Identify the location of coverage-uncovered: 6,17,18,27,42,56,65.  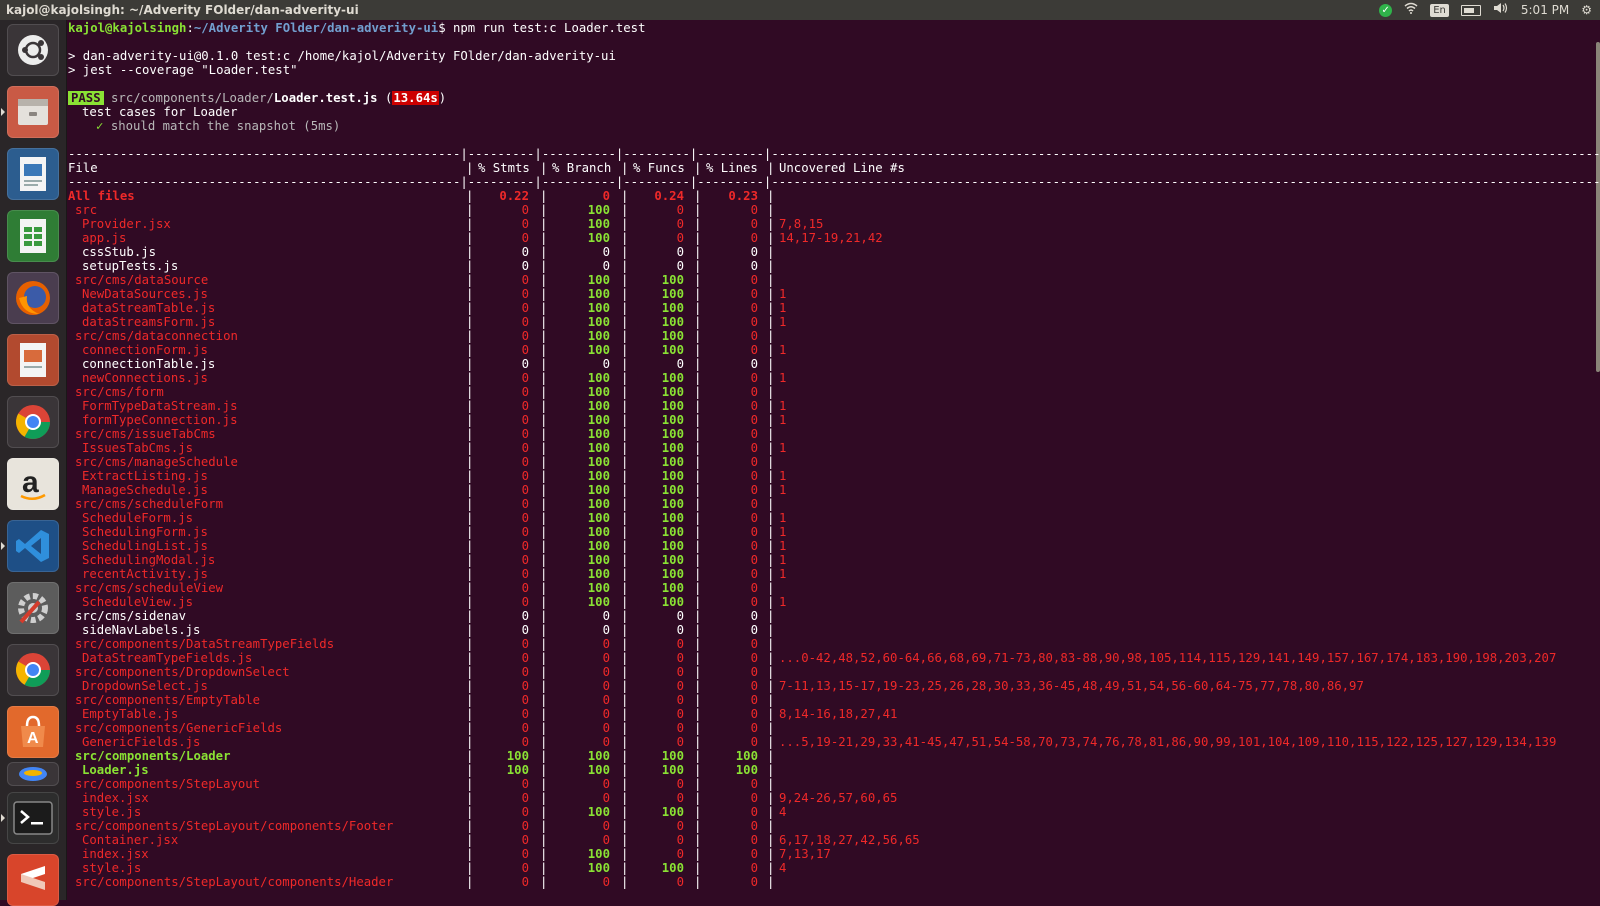
(849, 840).